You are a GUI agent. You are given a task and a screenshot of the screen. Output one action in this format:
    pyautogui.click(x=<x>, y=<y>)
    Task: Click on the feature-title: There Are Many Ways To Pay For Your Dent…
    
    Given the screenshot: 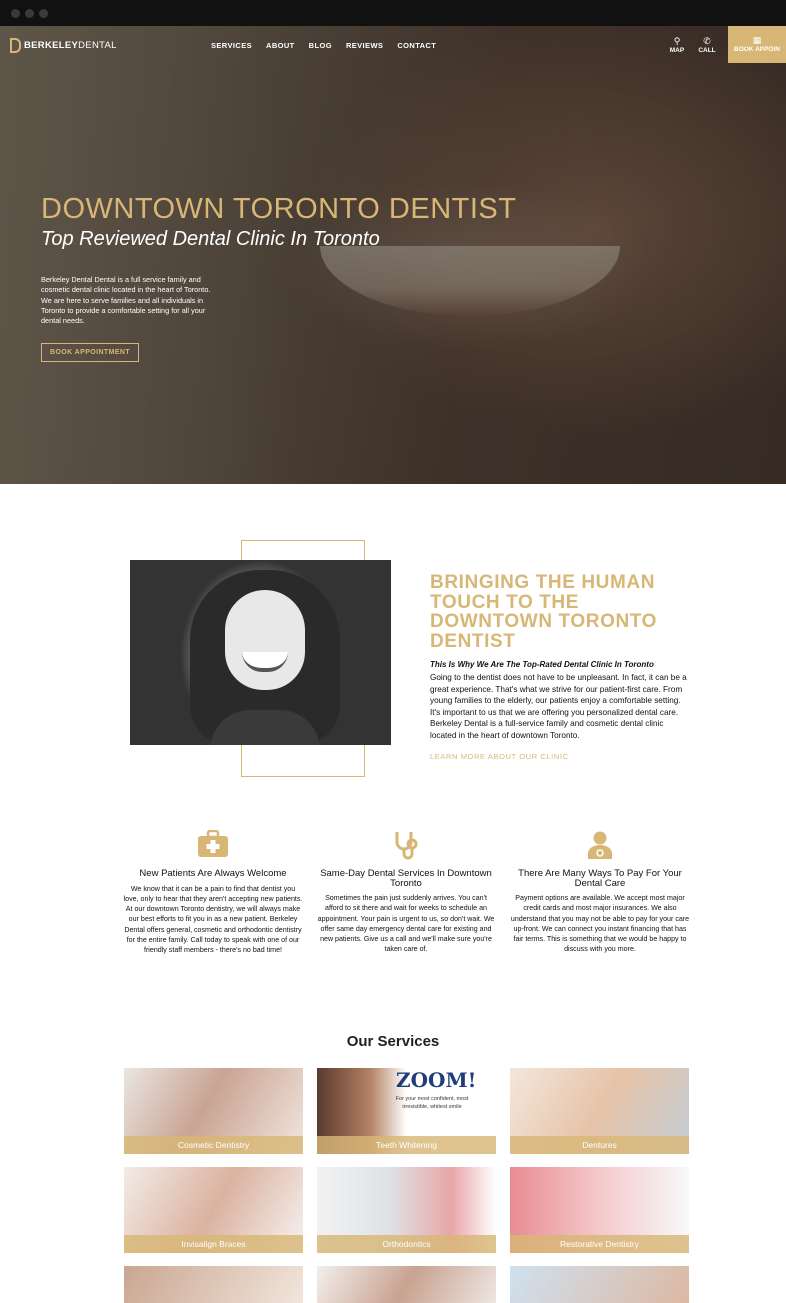 What is the action you would take?
    pyautogui.click(x=600, y=878)
    